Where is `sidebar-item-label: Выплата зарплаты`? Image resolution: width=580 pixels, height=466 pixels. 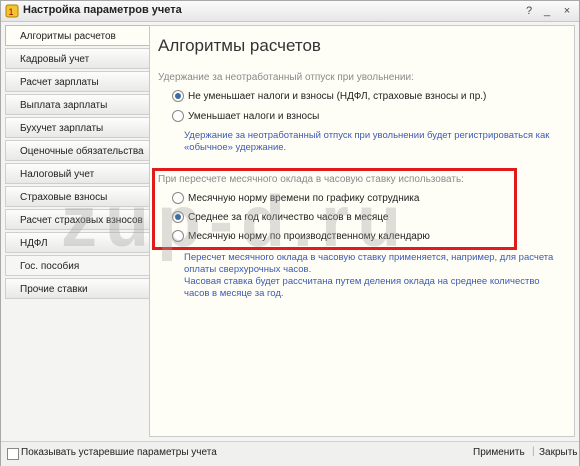 sidebar-item-label: Выплата зарплаты is located at coordinates (64, 105).